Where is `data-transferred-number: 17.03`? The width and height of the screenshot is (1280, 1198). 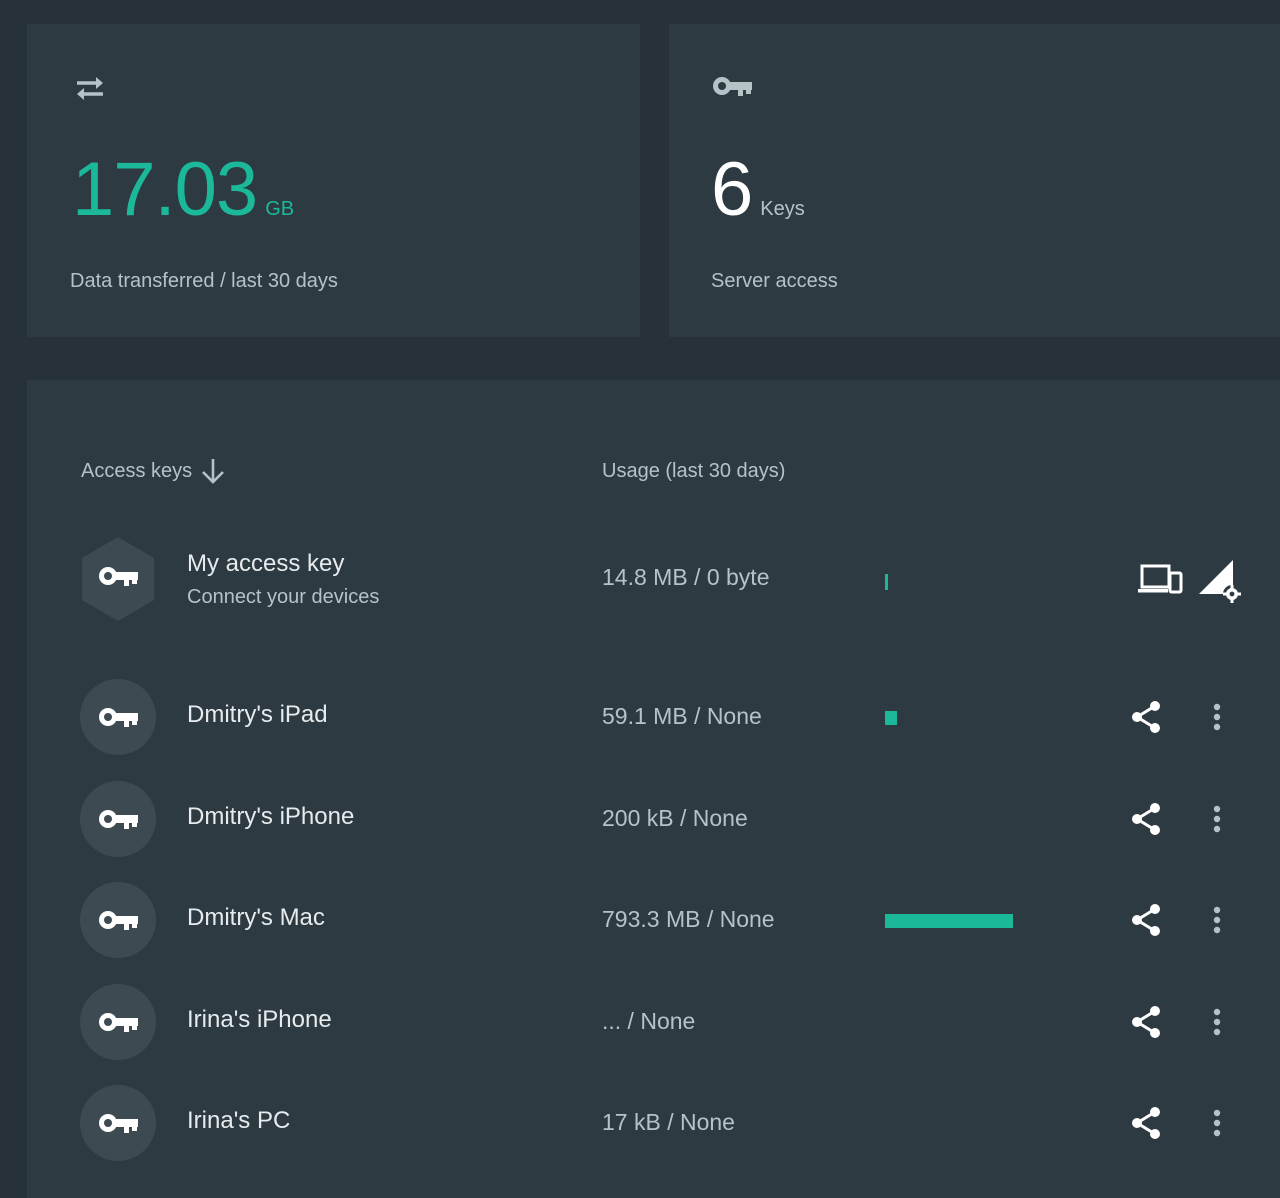
data-transferred-number: 17.03 is located at coordinates (165, 189).